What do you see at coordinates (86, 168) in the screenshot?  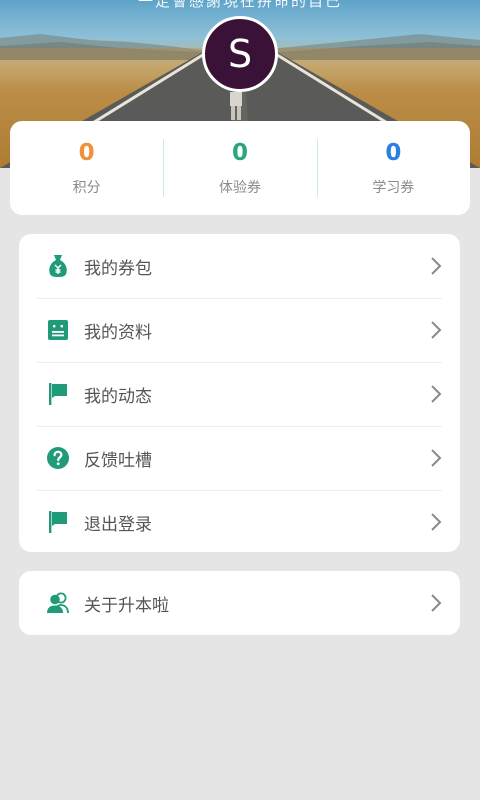 I see `stat-points: 0 积分` at bounding box center [86, 168].